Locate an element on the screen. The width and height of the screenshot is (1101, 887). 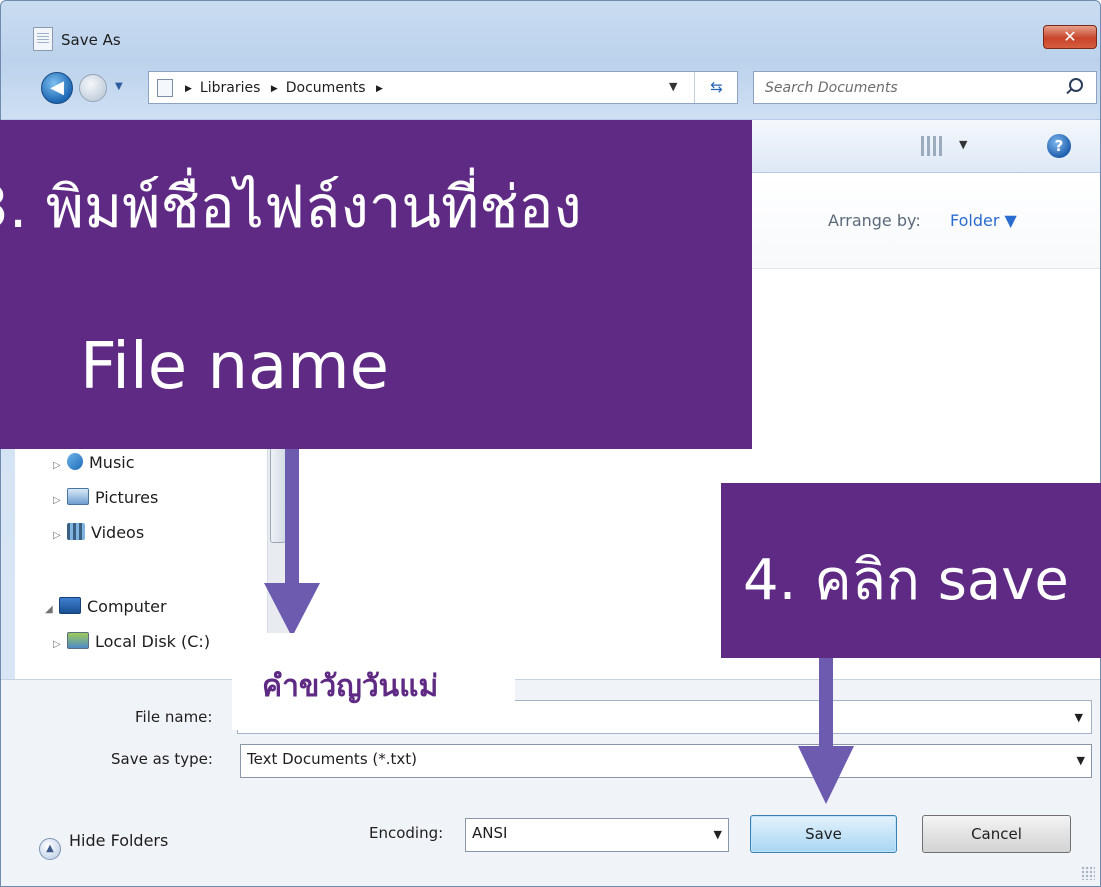
breadcrumb-libraries: Libraries is located at coordinates (230, 88).